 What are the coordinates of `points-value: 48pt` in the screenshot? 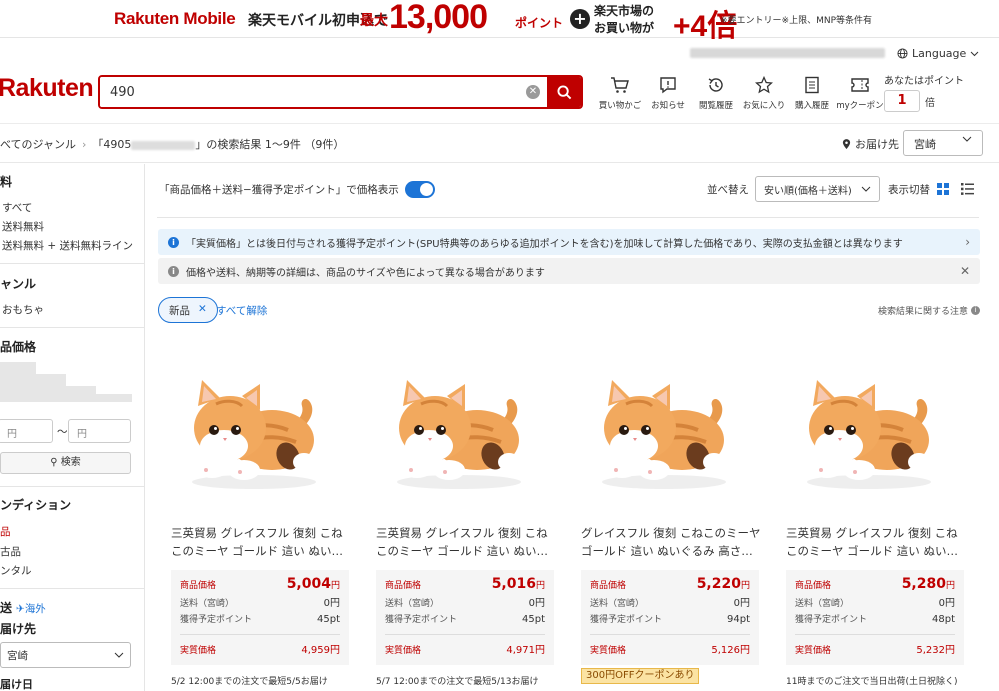 It's located at (943, 619).